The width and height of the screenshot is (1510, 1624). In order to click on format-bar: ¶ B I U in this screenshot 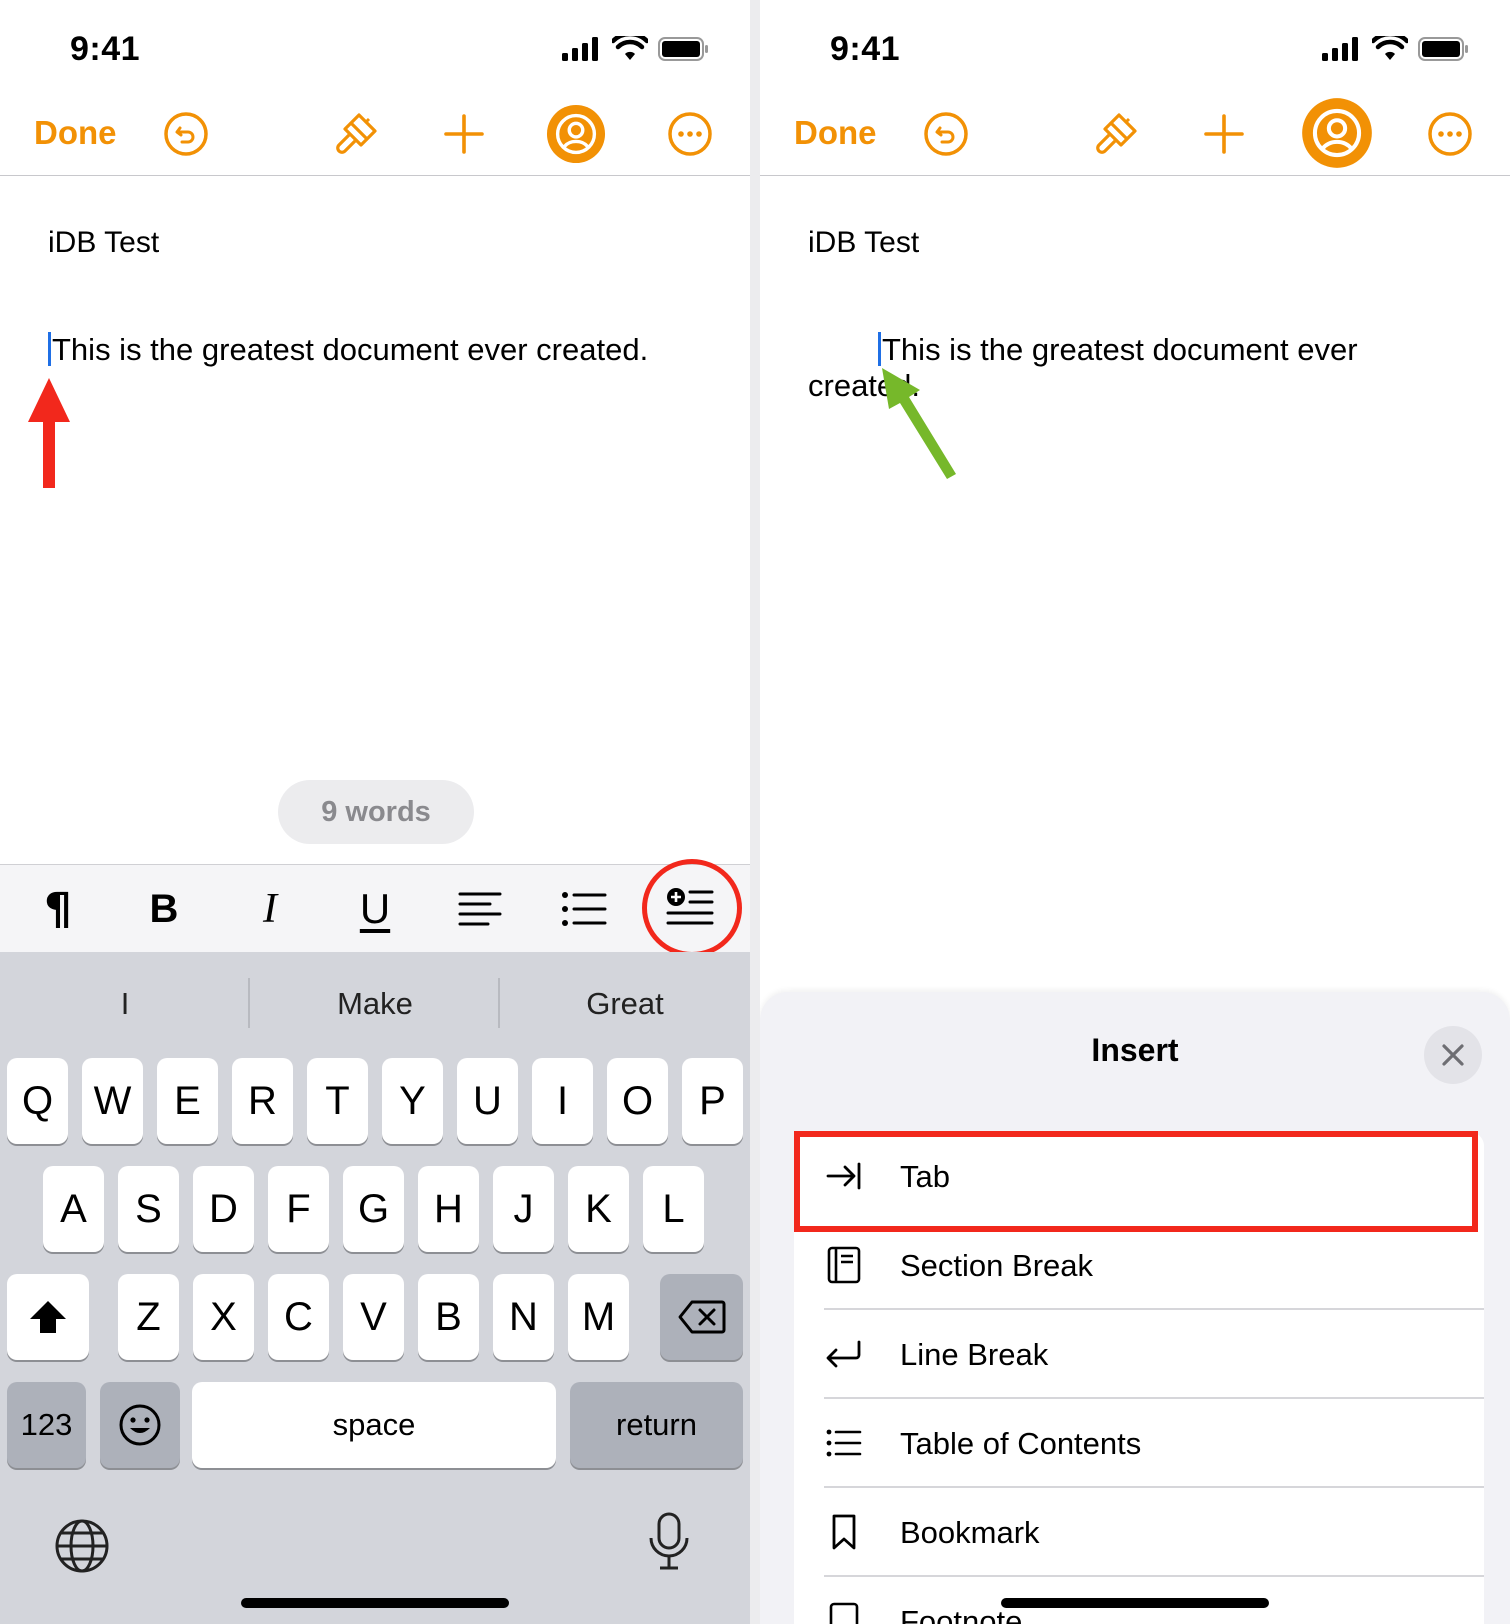, I will do `click(375, 908)`.